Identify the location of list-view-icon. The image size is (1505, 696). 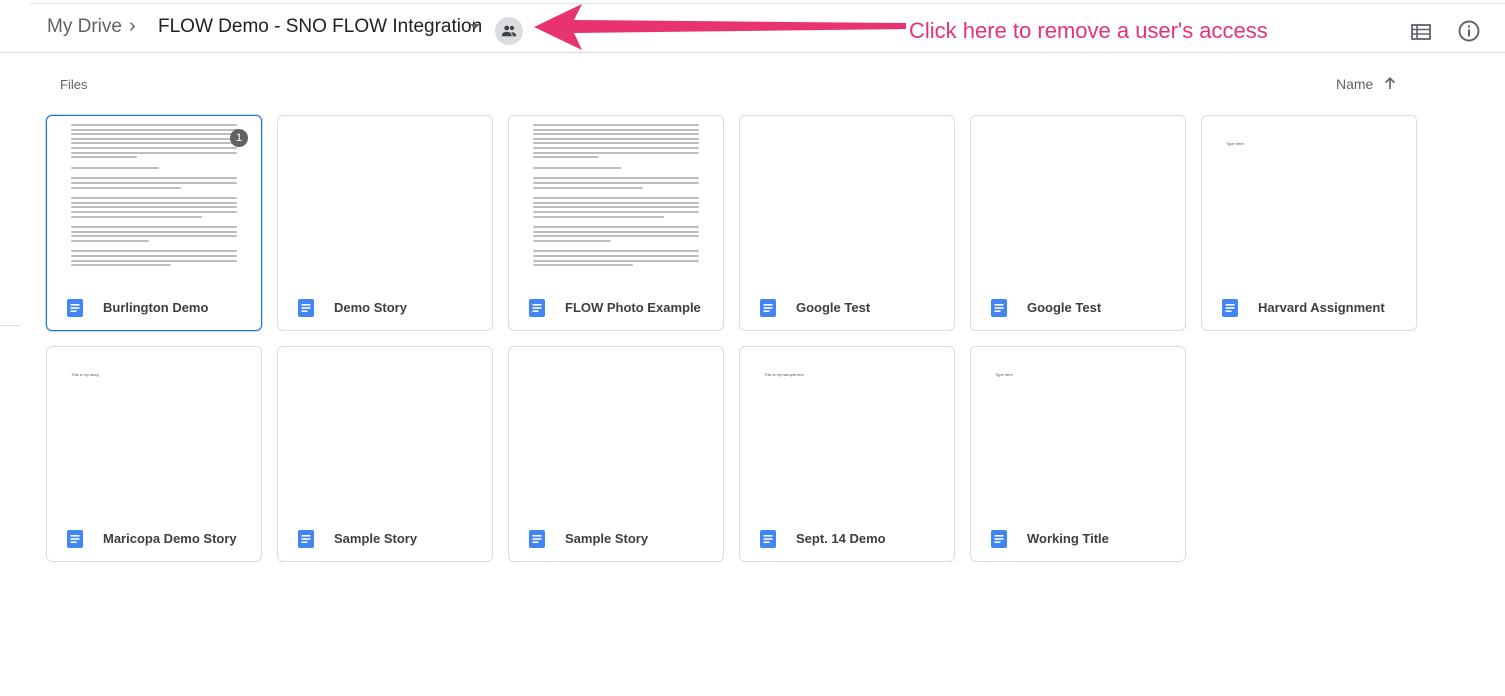
(1421, 32).